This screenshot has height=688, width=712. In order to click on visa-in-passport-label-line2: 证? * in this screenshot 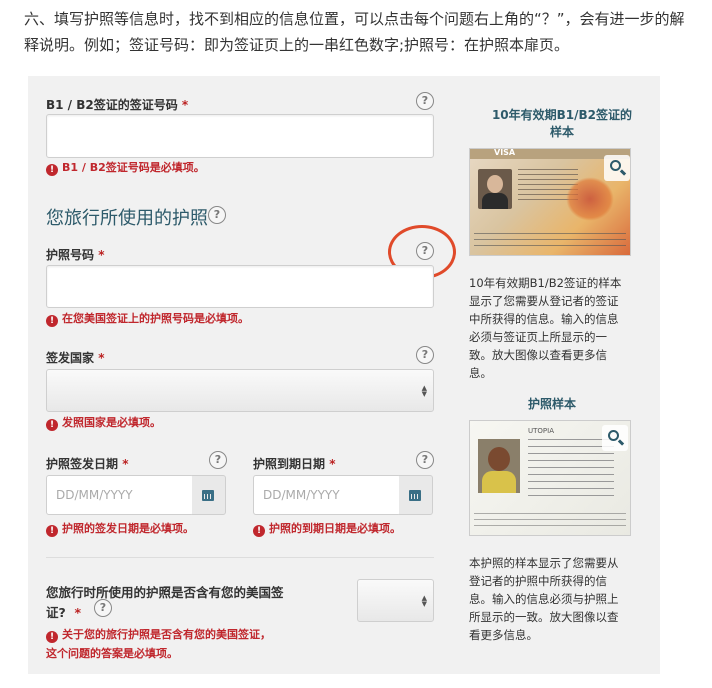, I will do `click(64, 612)`.